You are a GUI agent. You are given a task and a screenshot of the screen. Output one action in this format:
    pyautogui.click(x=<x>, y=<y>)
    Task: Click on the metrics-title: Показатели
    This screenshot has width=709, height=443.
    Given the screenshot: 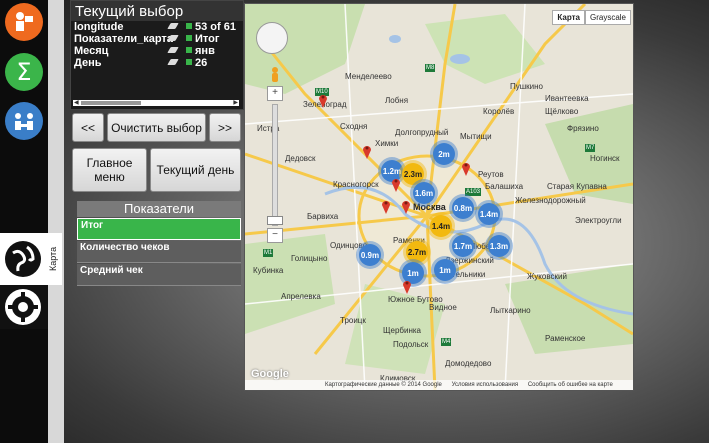 What is the action you would take?
    pyautogui.click(x=159, y=209)
    